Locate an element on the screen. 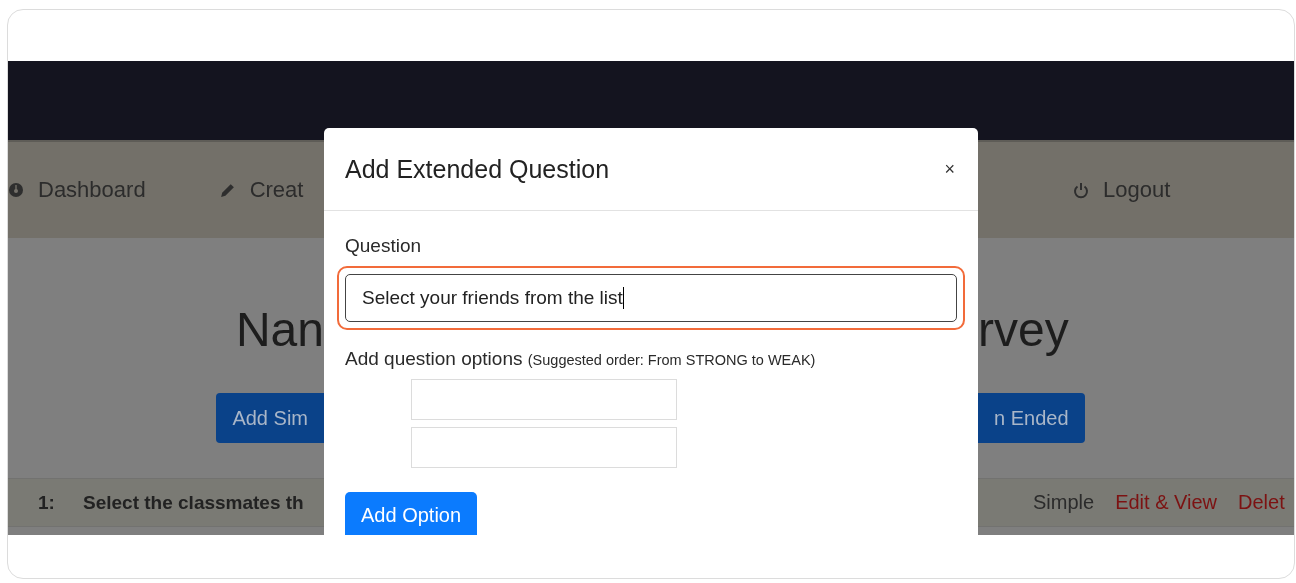 The image size is (1296, 583). field-label: Question is located at coordinates (384, 246).